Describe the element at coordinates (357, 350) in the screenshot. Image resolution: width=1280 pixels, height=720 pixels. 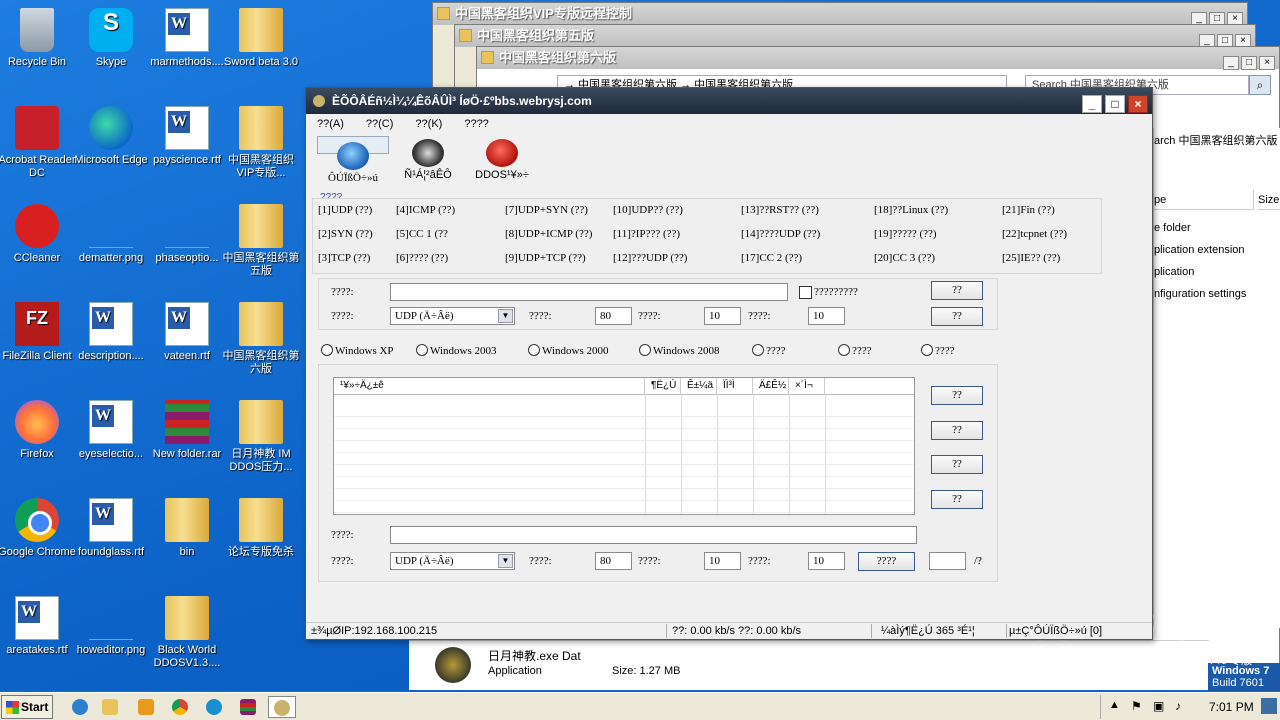
I see `os-radio-xp: Windows XP` at that location.